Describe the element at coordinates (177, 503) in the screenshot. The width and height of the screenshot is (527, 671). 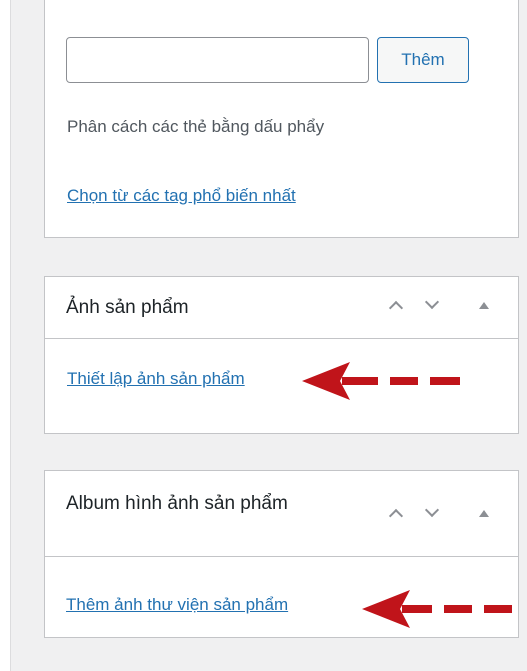
I see `product-gallery-title: Album hình ảnh sản phẩm` at that location.